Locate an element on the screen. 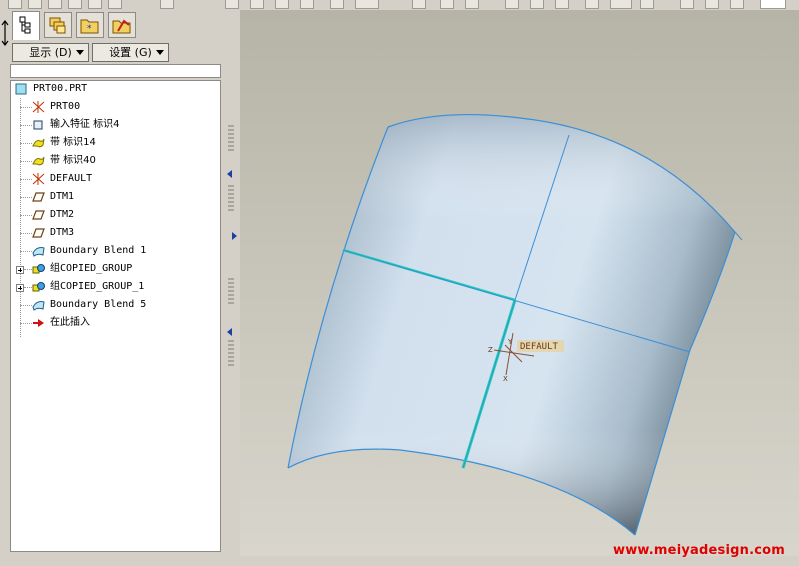  tab-favorites is located at coordinates (122, 25).